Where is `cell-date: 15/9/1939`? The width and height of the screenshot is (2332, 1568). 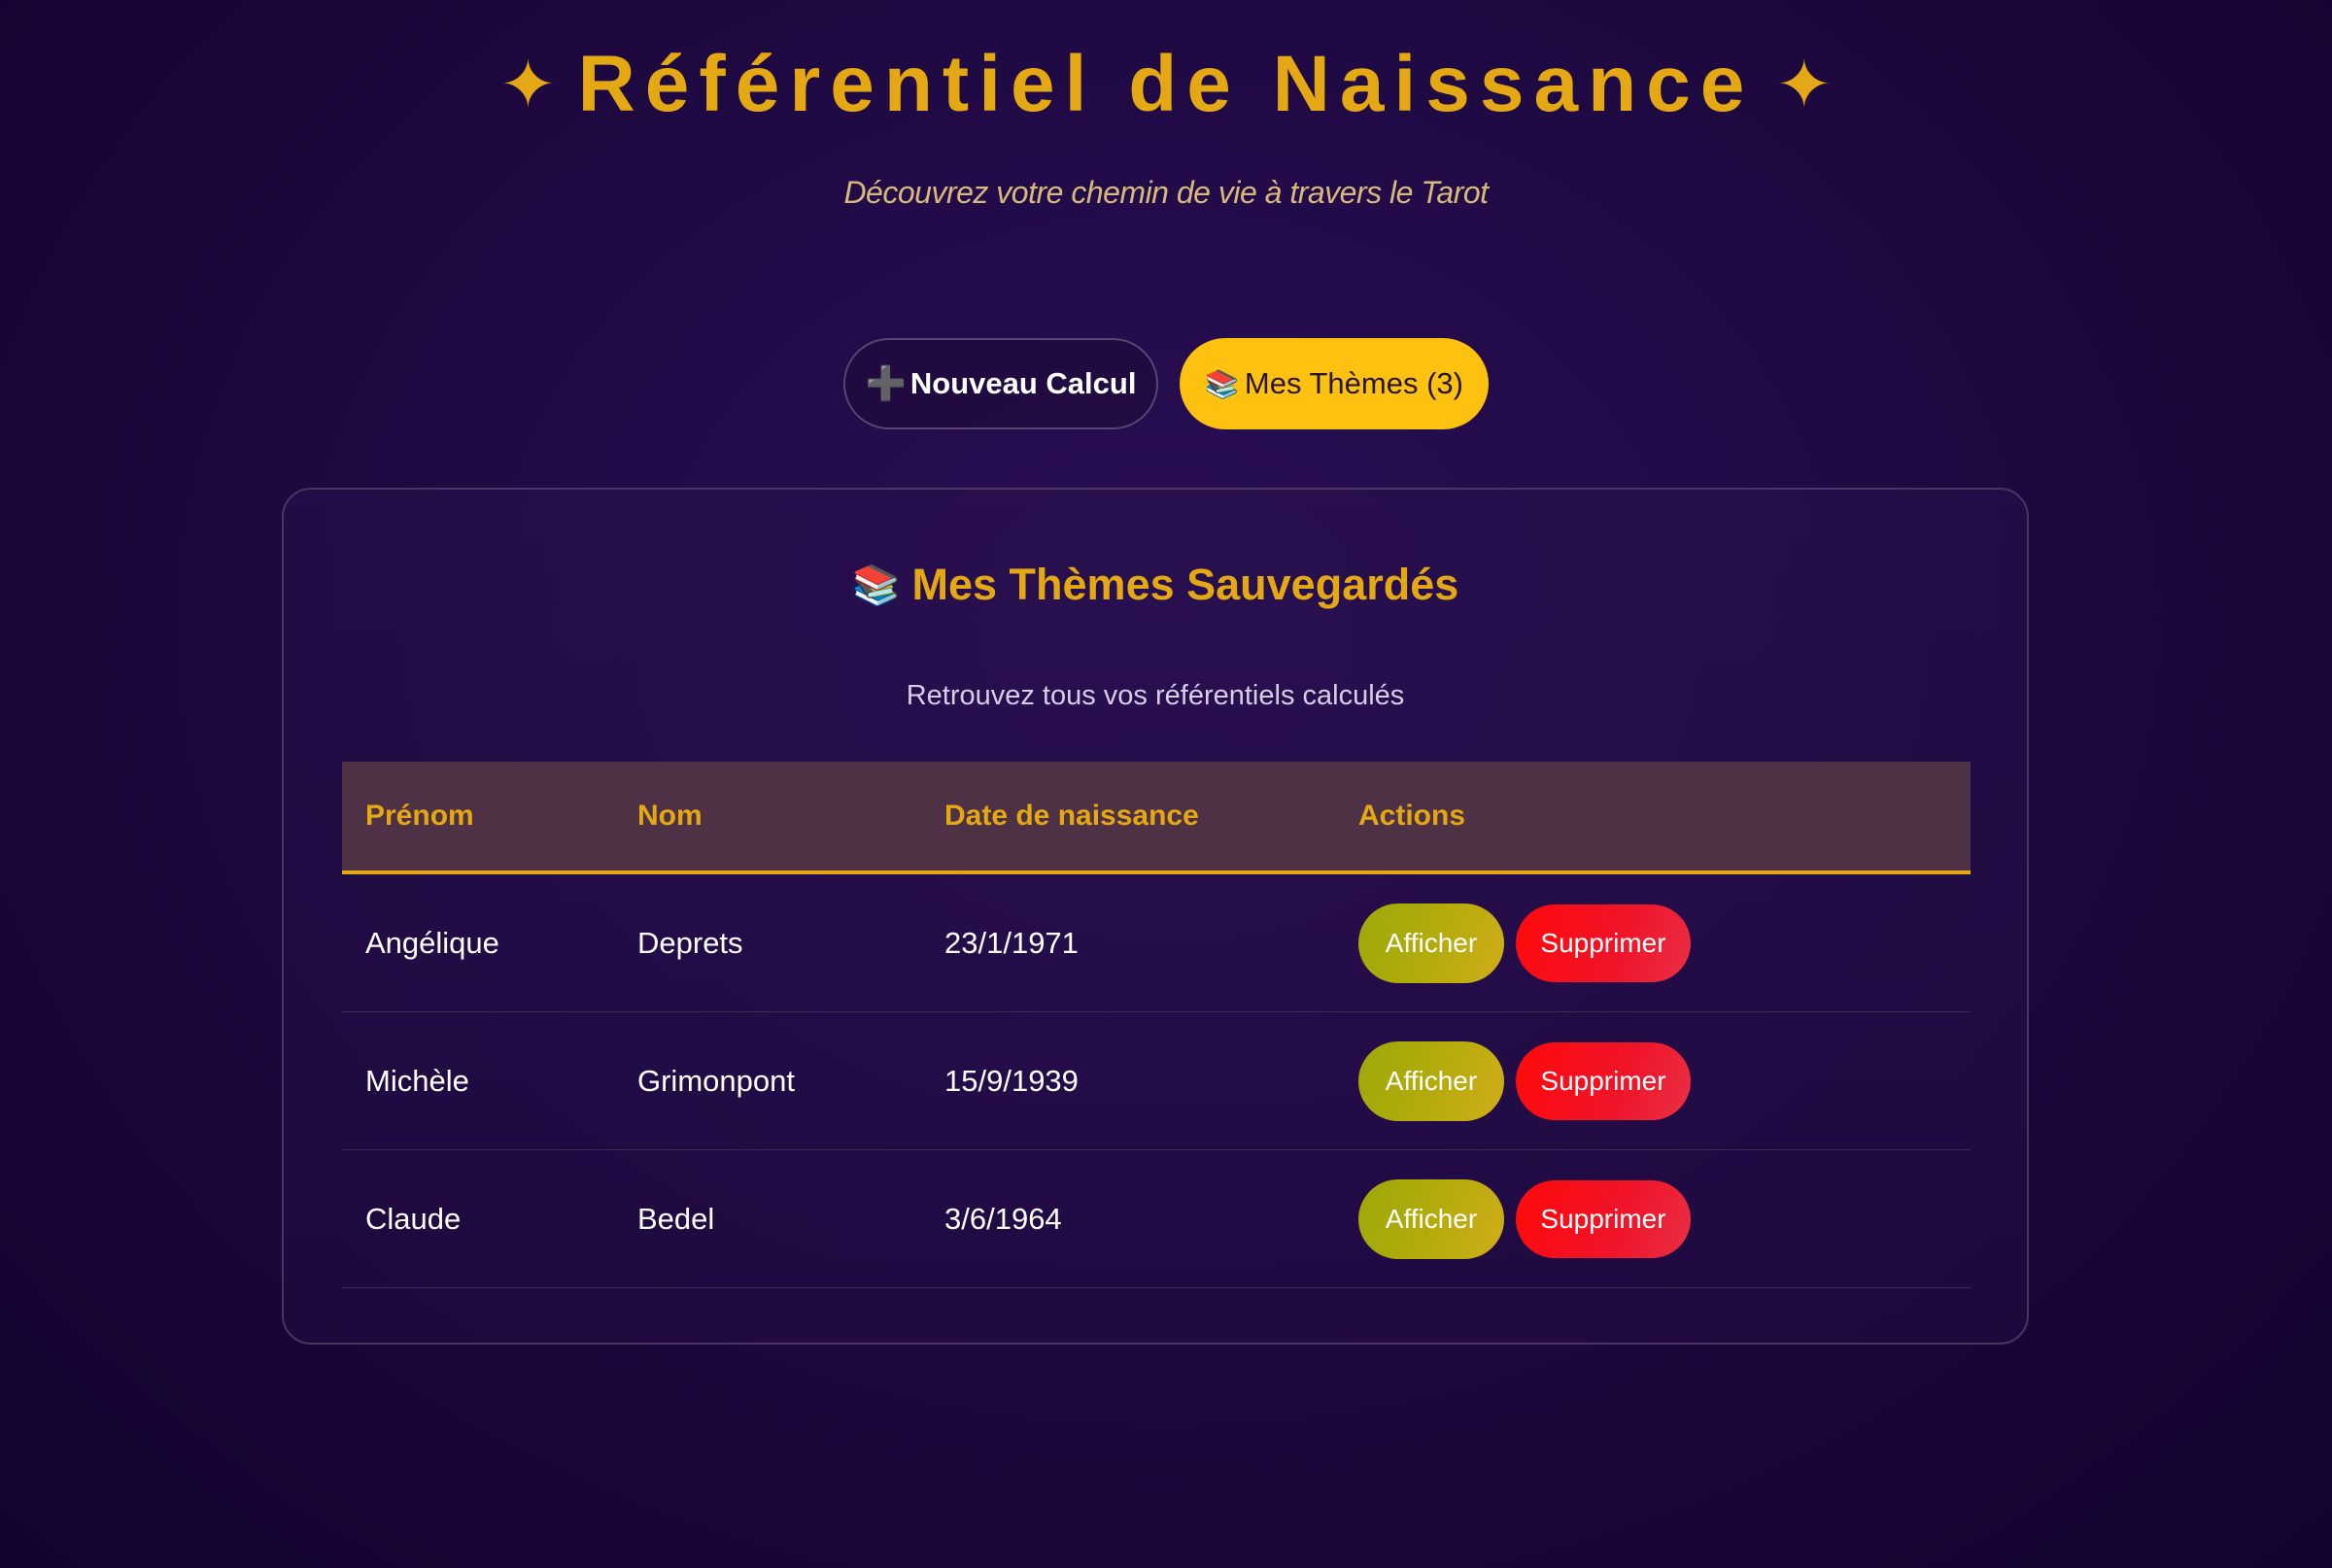
cell-date: 15/9/1939 is located at coordinates (1011, 1080).